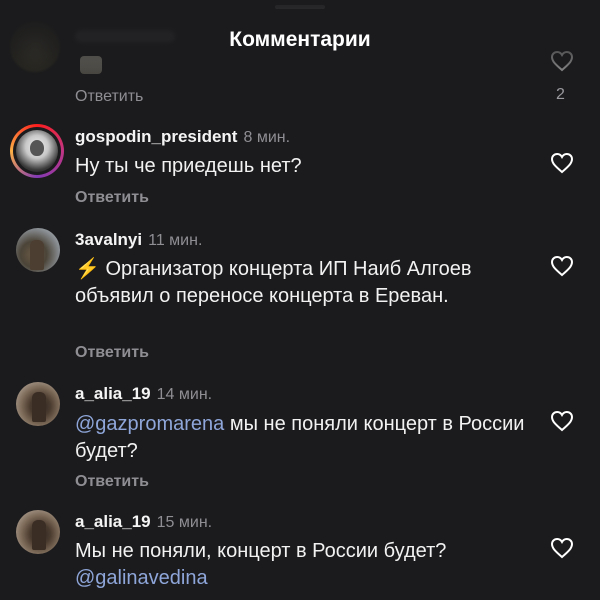  Describe the element at coordinates (261, 551) in the screenshot. I see `comment-body: Мы не поняли, концерт в России будет?` at that location.